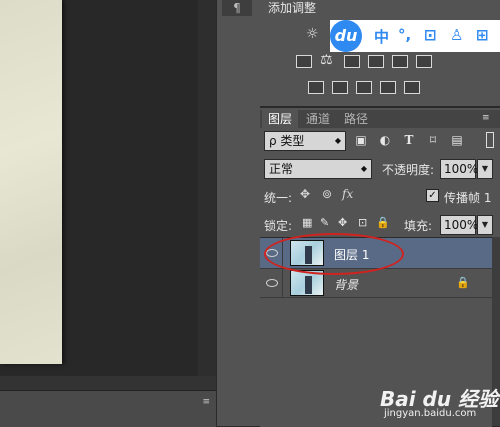 The width and height of the screenshot is (500, 427). Describe the element at coordinates (280, 119) in the screenshot. I see `tab-layers: 图层` at that location.